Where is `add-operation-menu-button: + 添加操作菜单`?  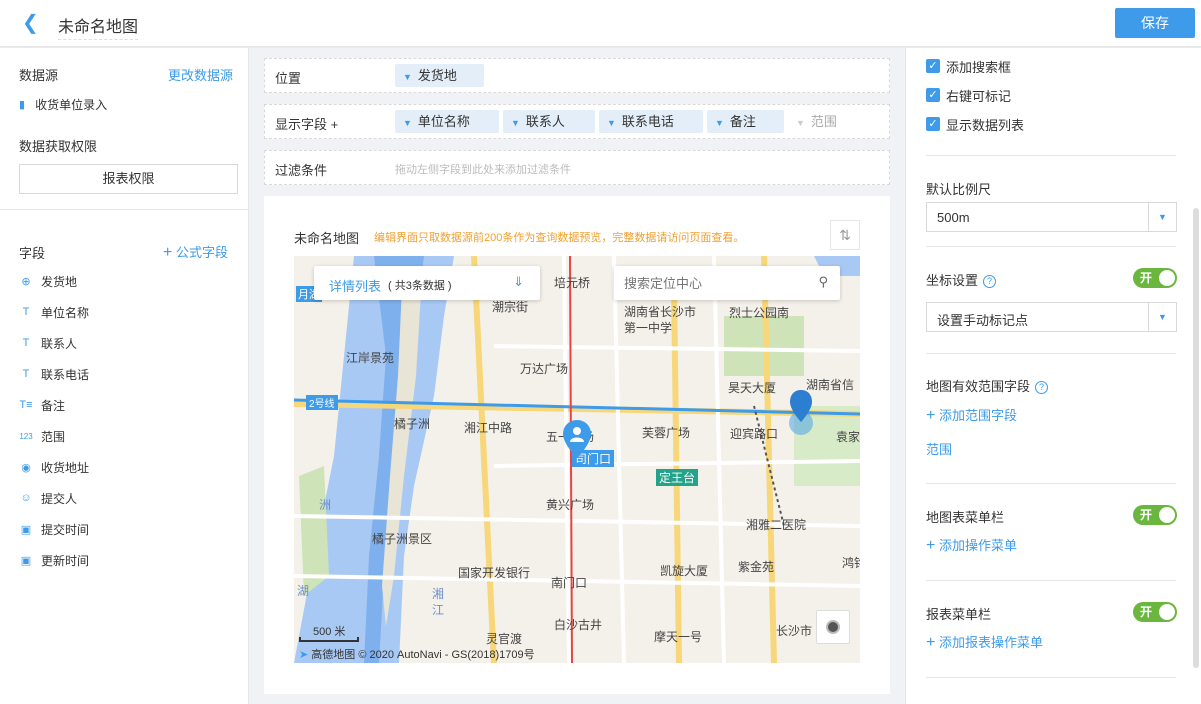 add-operation-menu-button: + 添加操作菜单 is located at coordinates (971, 545).